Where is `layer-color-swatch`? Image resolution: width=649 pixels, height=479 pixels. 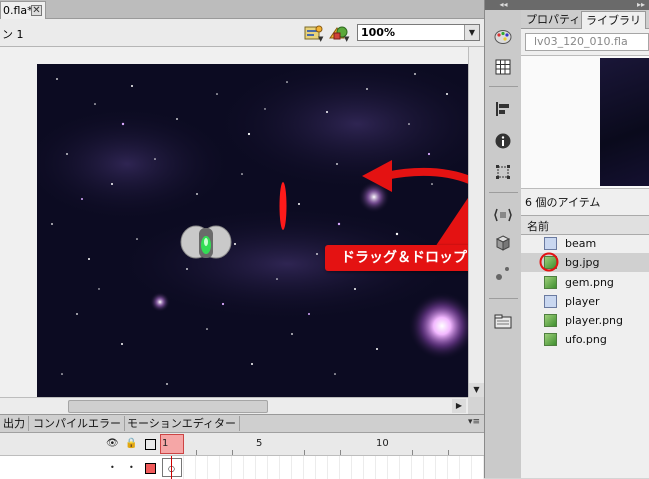
layer-color-swatch is located at coordinates (150, 468).